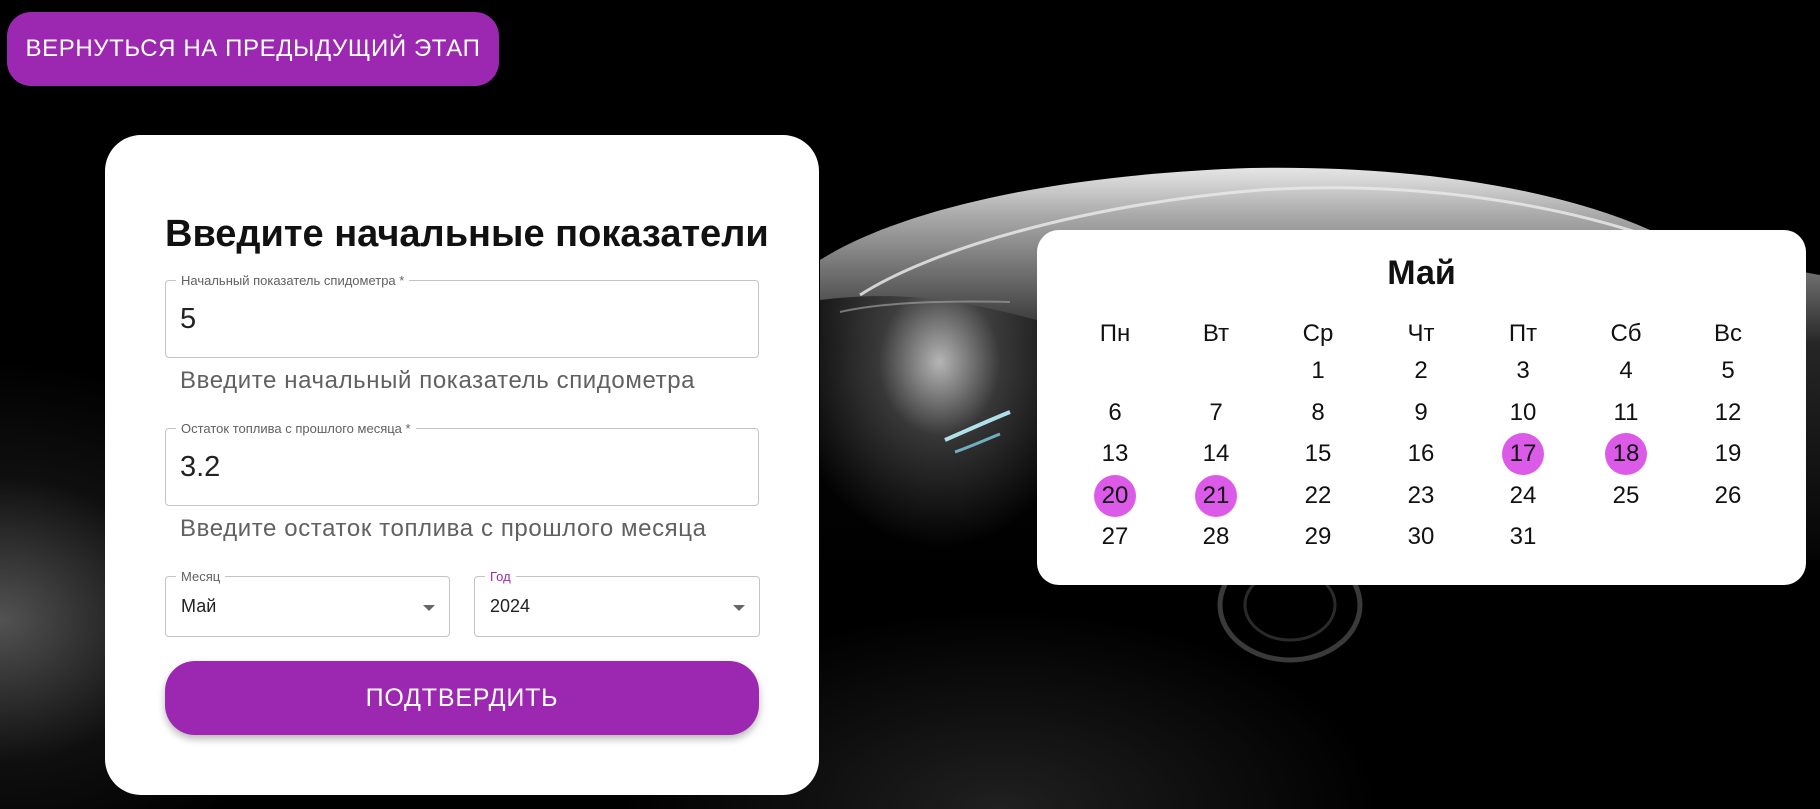 The width and height of the screenshot is (1820, 809). I want to click on calendar-day-highlighted: 20, so click(1115, 496).